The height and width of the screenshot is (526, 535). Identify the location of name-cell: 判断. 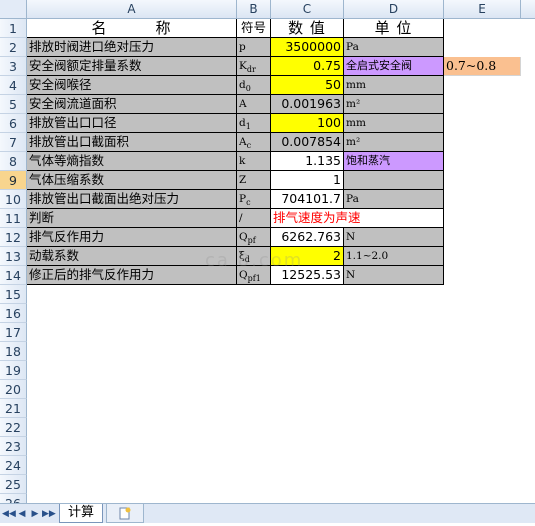
(132, 218).